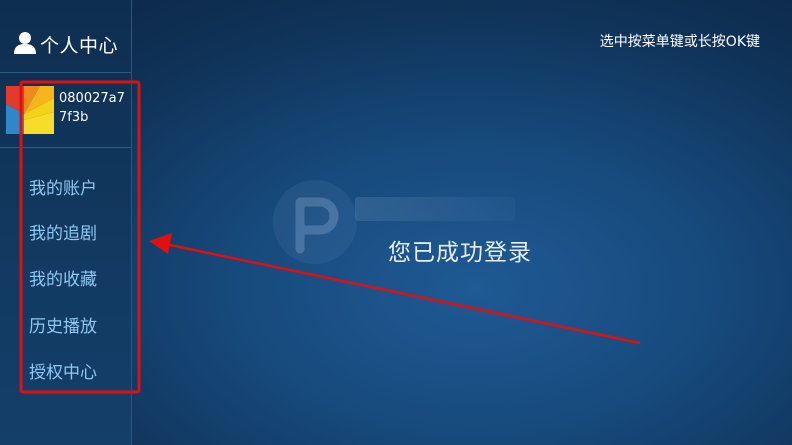  I want to click on annotation-arrow-head, so click(160, 243).